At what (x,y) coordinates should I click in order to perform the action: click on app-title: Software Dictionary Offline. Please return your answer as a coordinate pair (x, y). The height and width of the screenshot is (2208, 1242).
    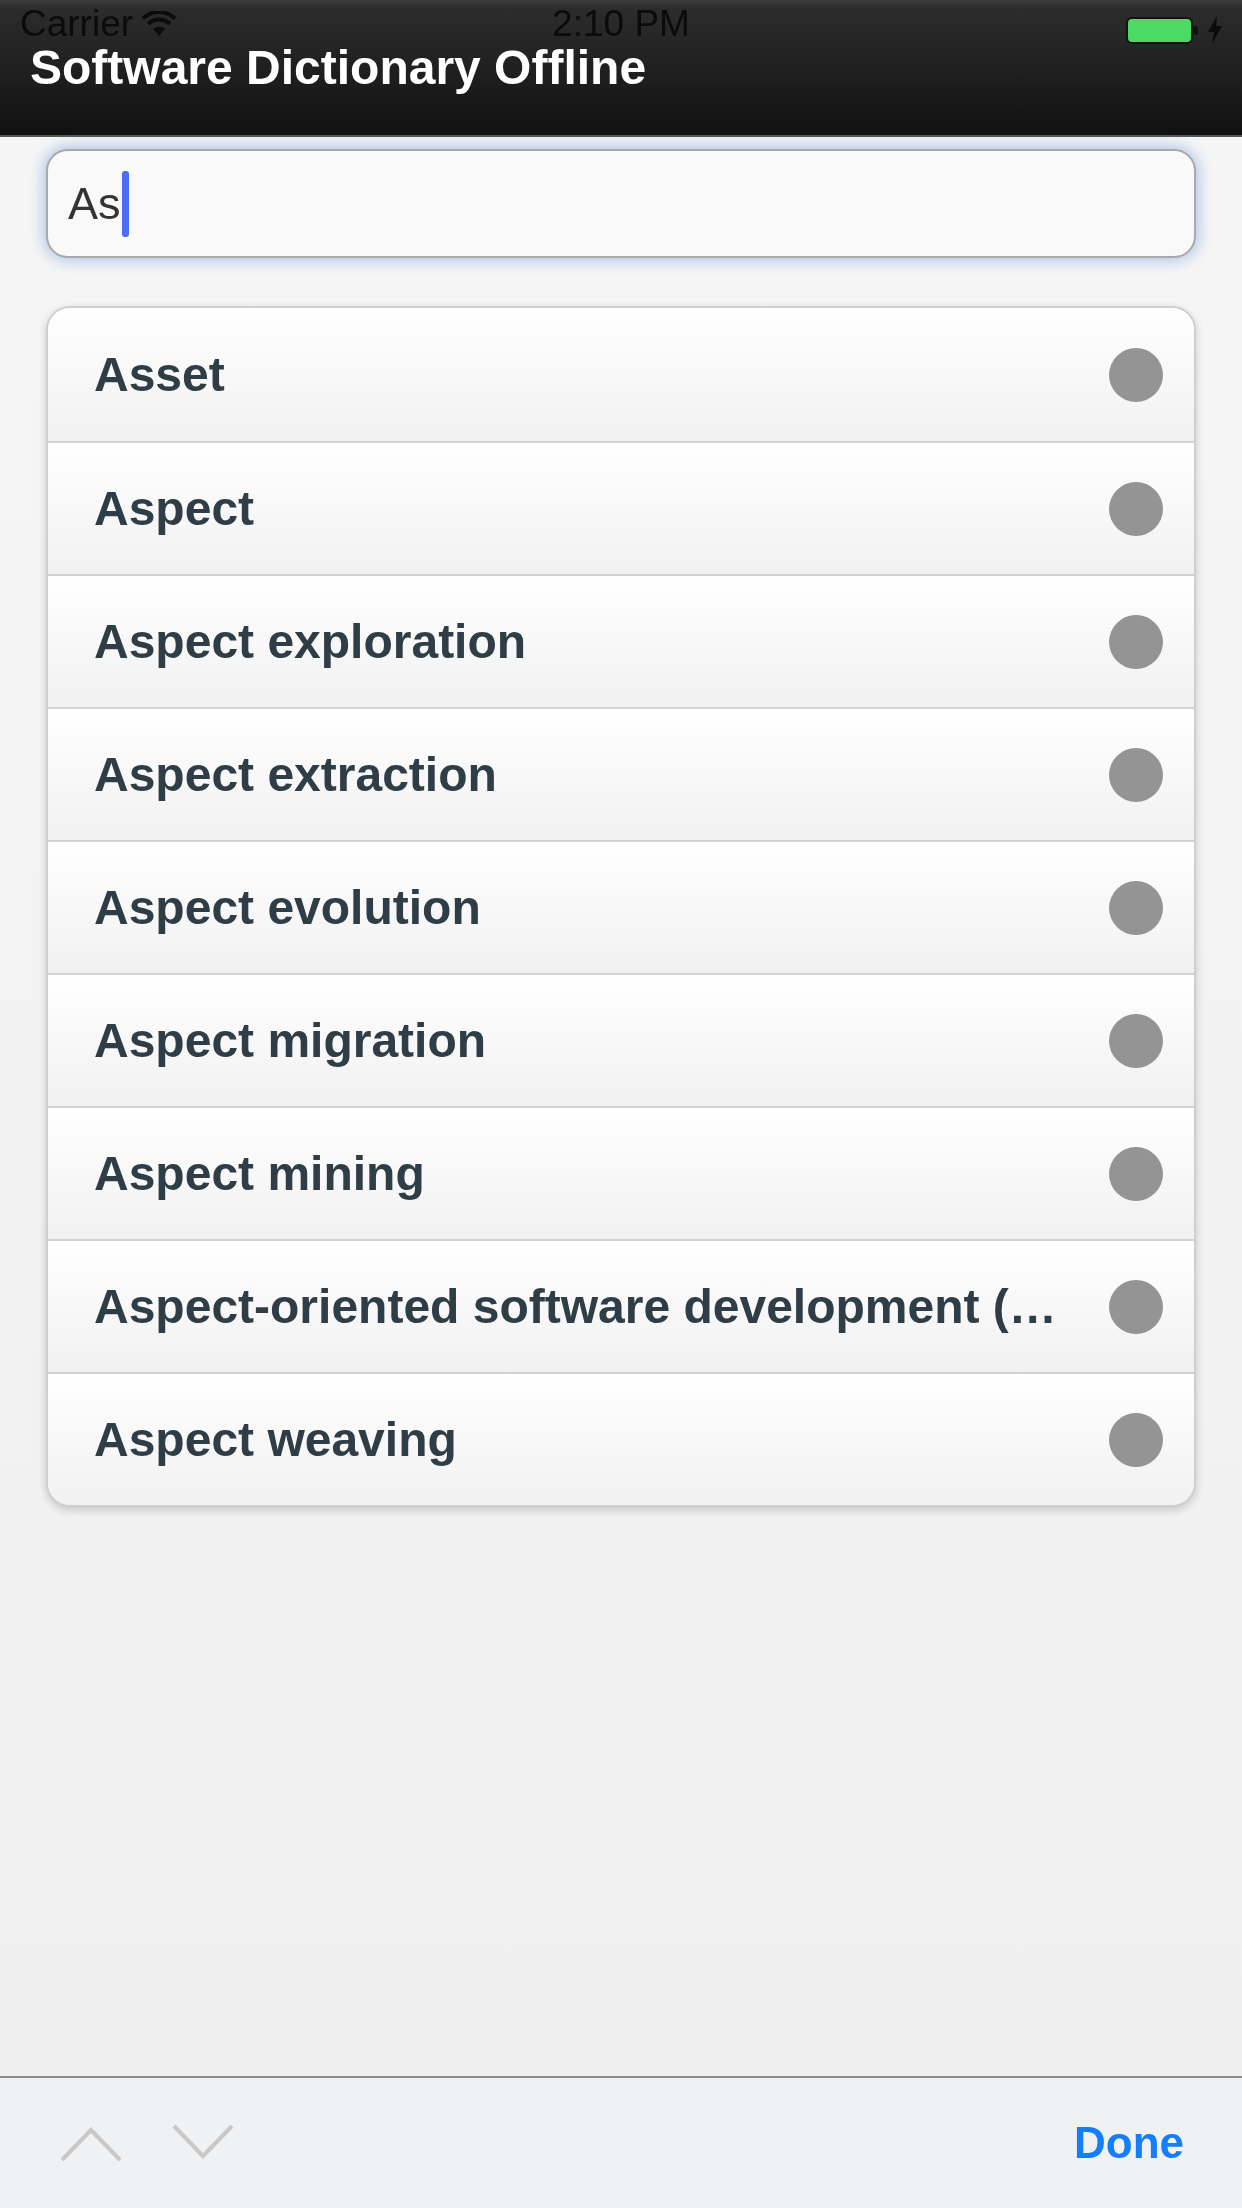
    Looking at the image, I should click on (338, 68).